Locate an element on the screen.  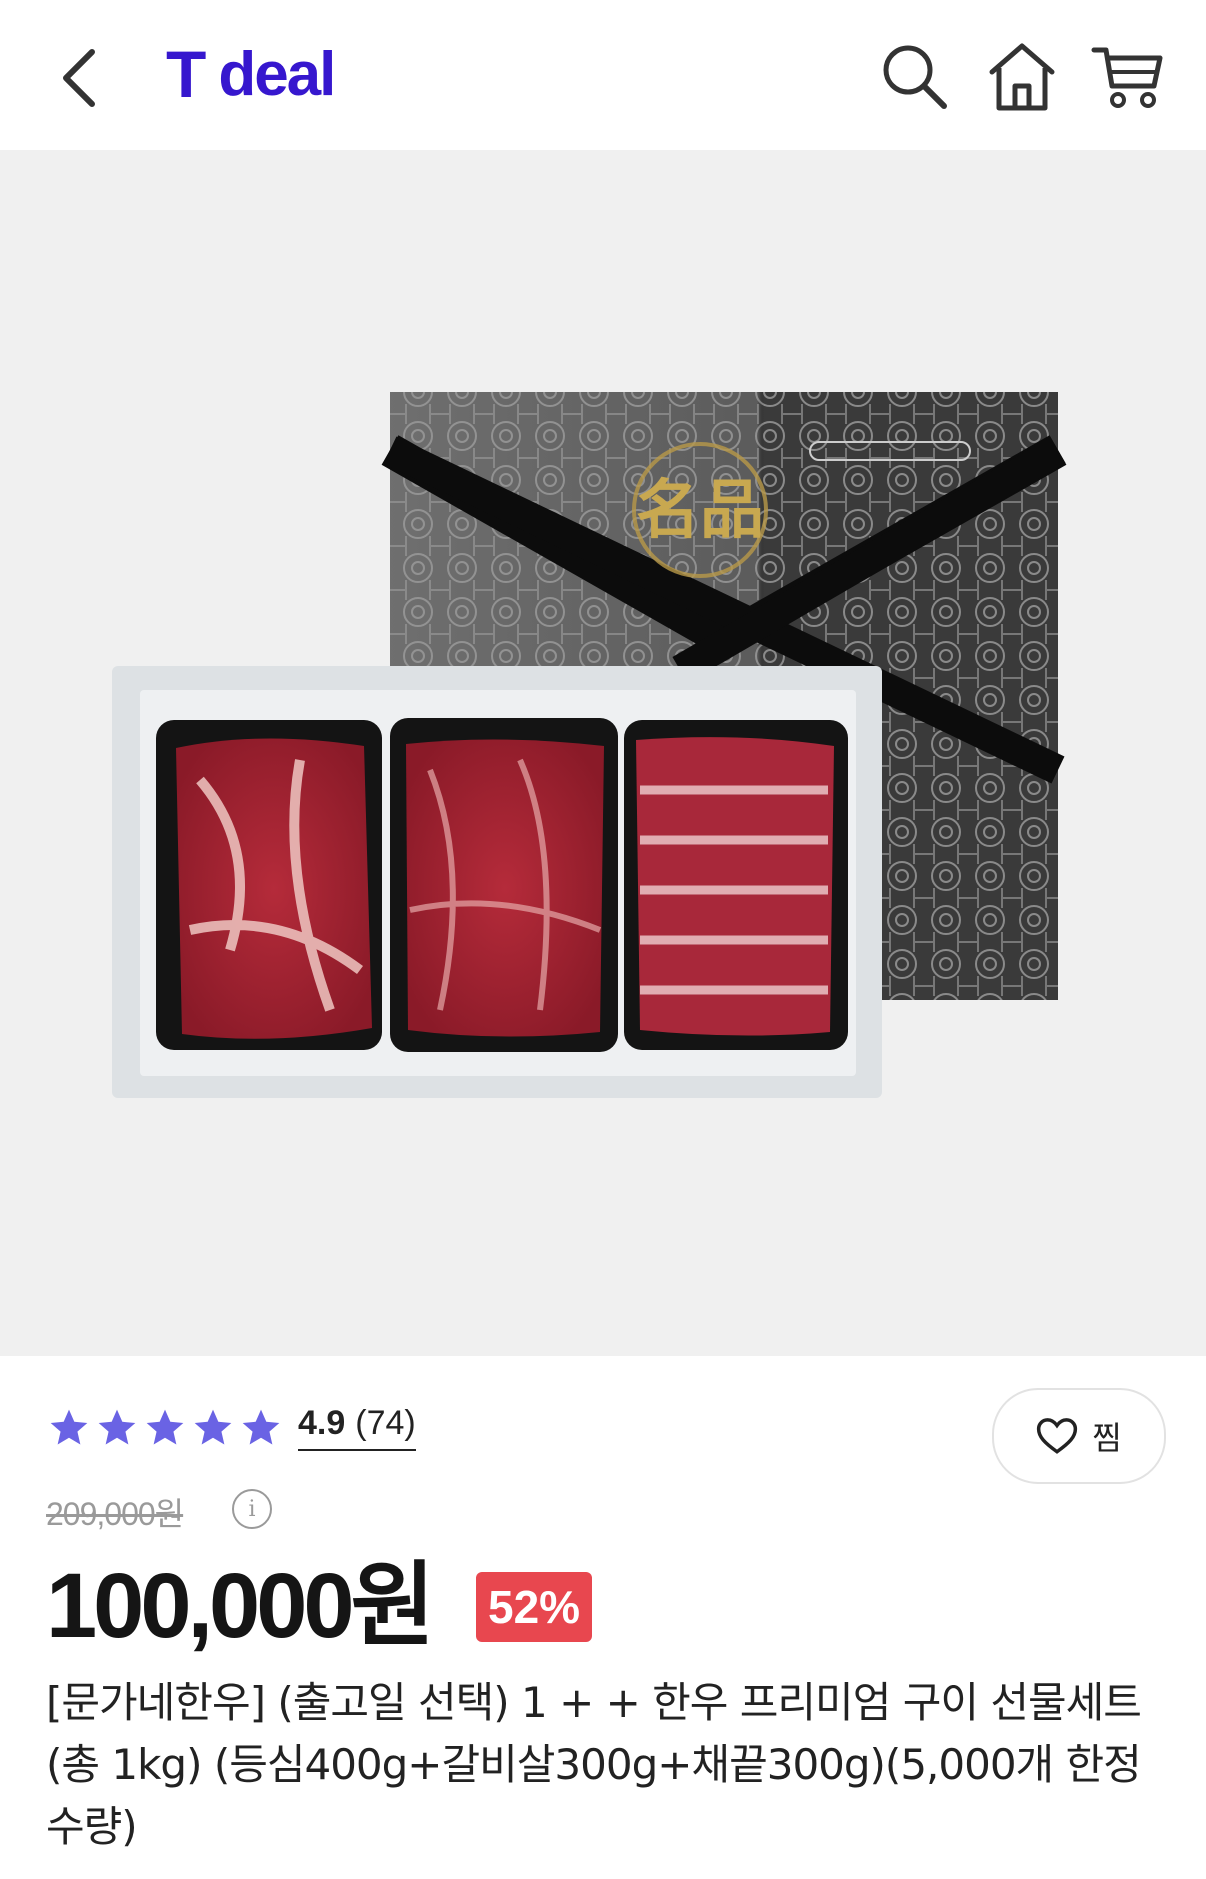
cart-button is located at coordinates (1128, 76).